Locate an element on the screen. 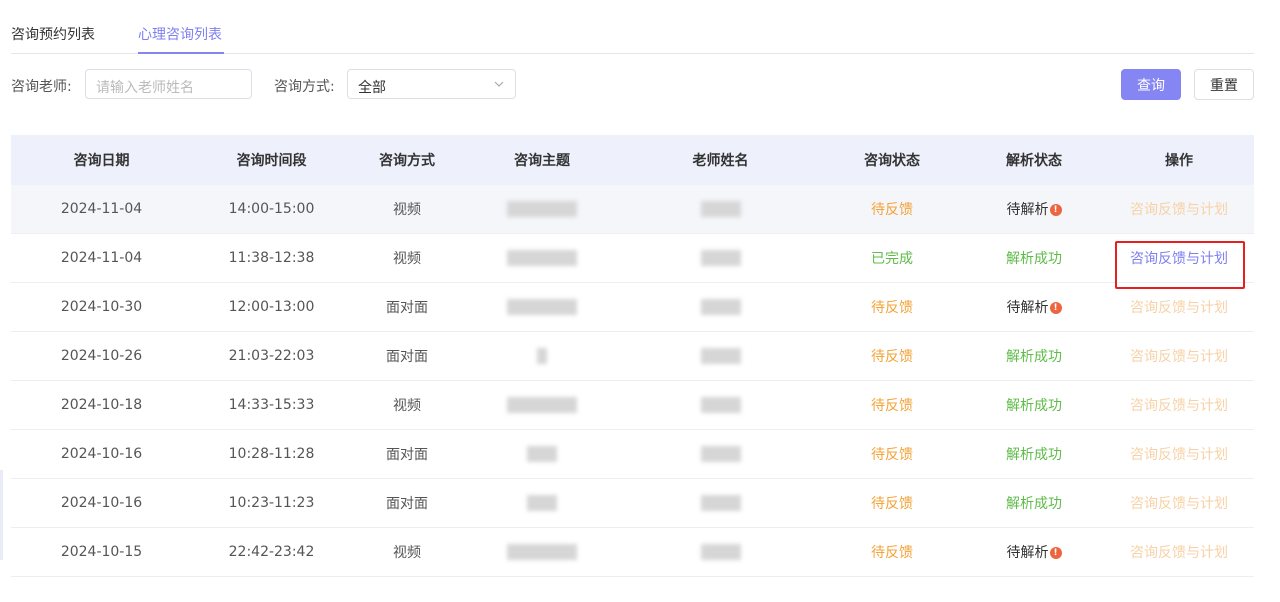  teacher-name-input: 请输入老师姓名 is located at coordinates (168, 84).